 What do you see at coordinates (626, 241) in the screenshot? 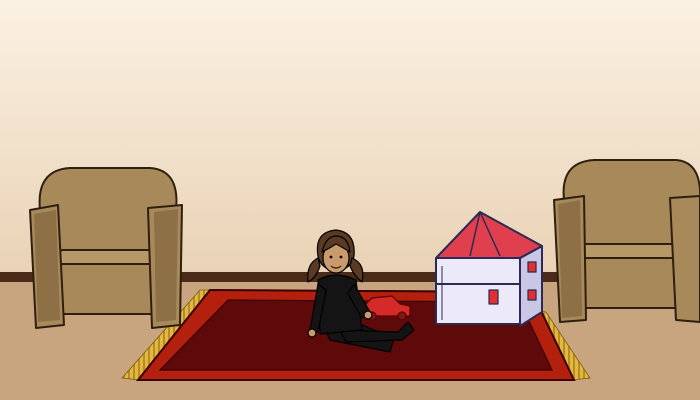
I see `right-armchair` at bounding box center [626, 241].